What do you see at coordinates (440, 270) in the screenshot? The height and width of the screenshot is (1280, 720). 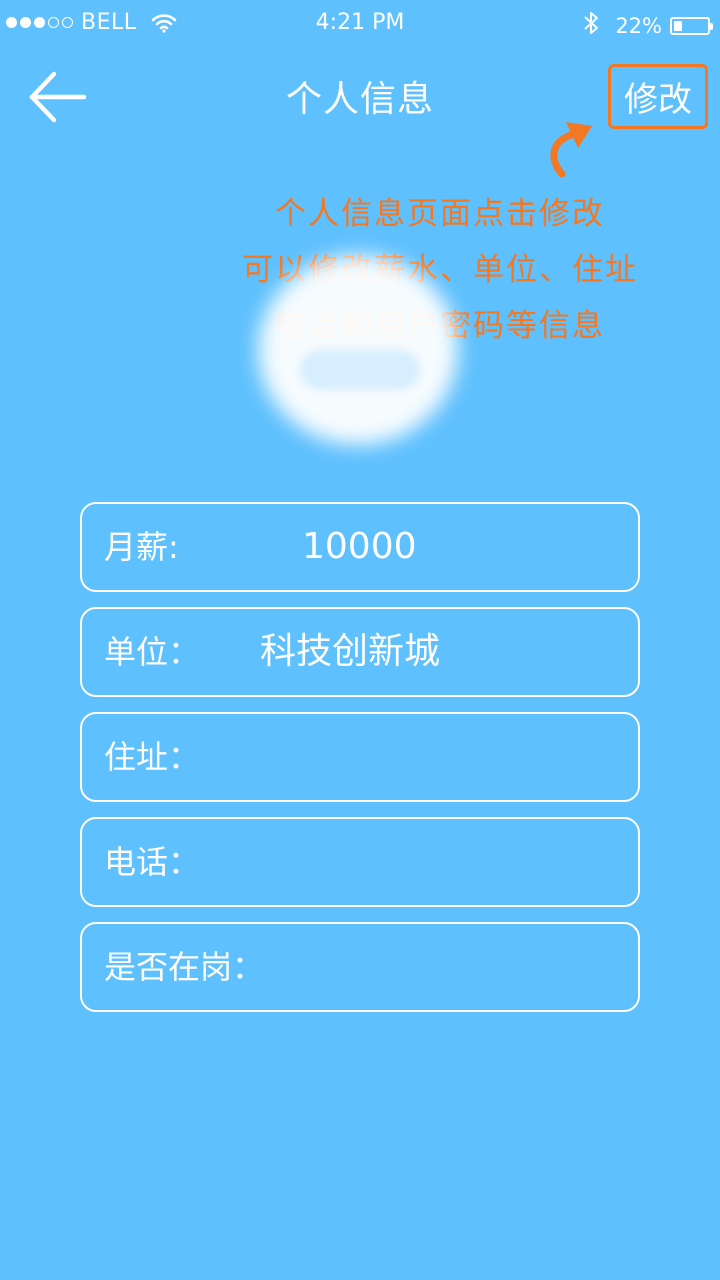 I see `annotation-line-2: 可以修改薪水、单位、住址` at bounding box center [440, 270].